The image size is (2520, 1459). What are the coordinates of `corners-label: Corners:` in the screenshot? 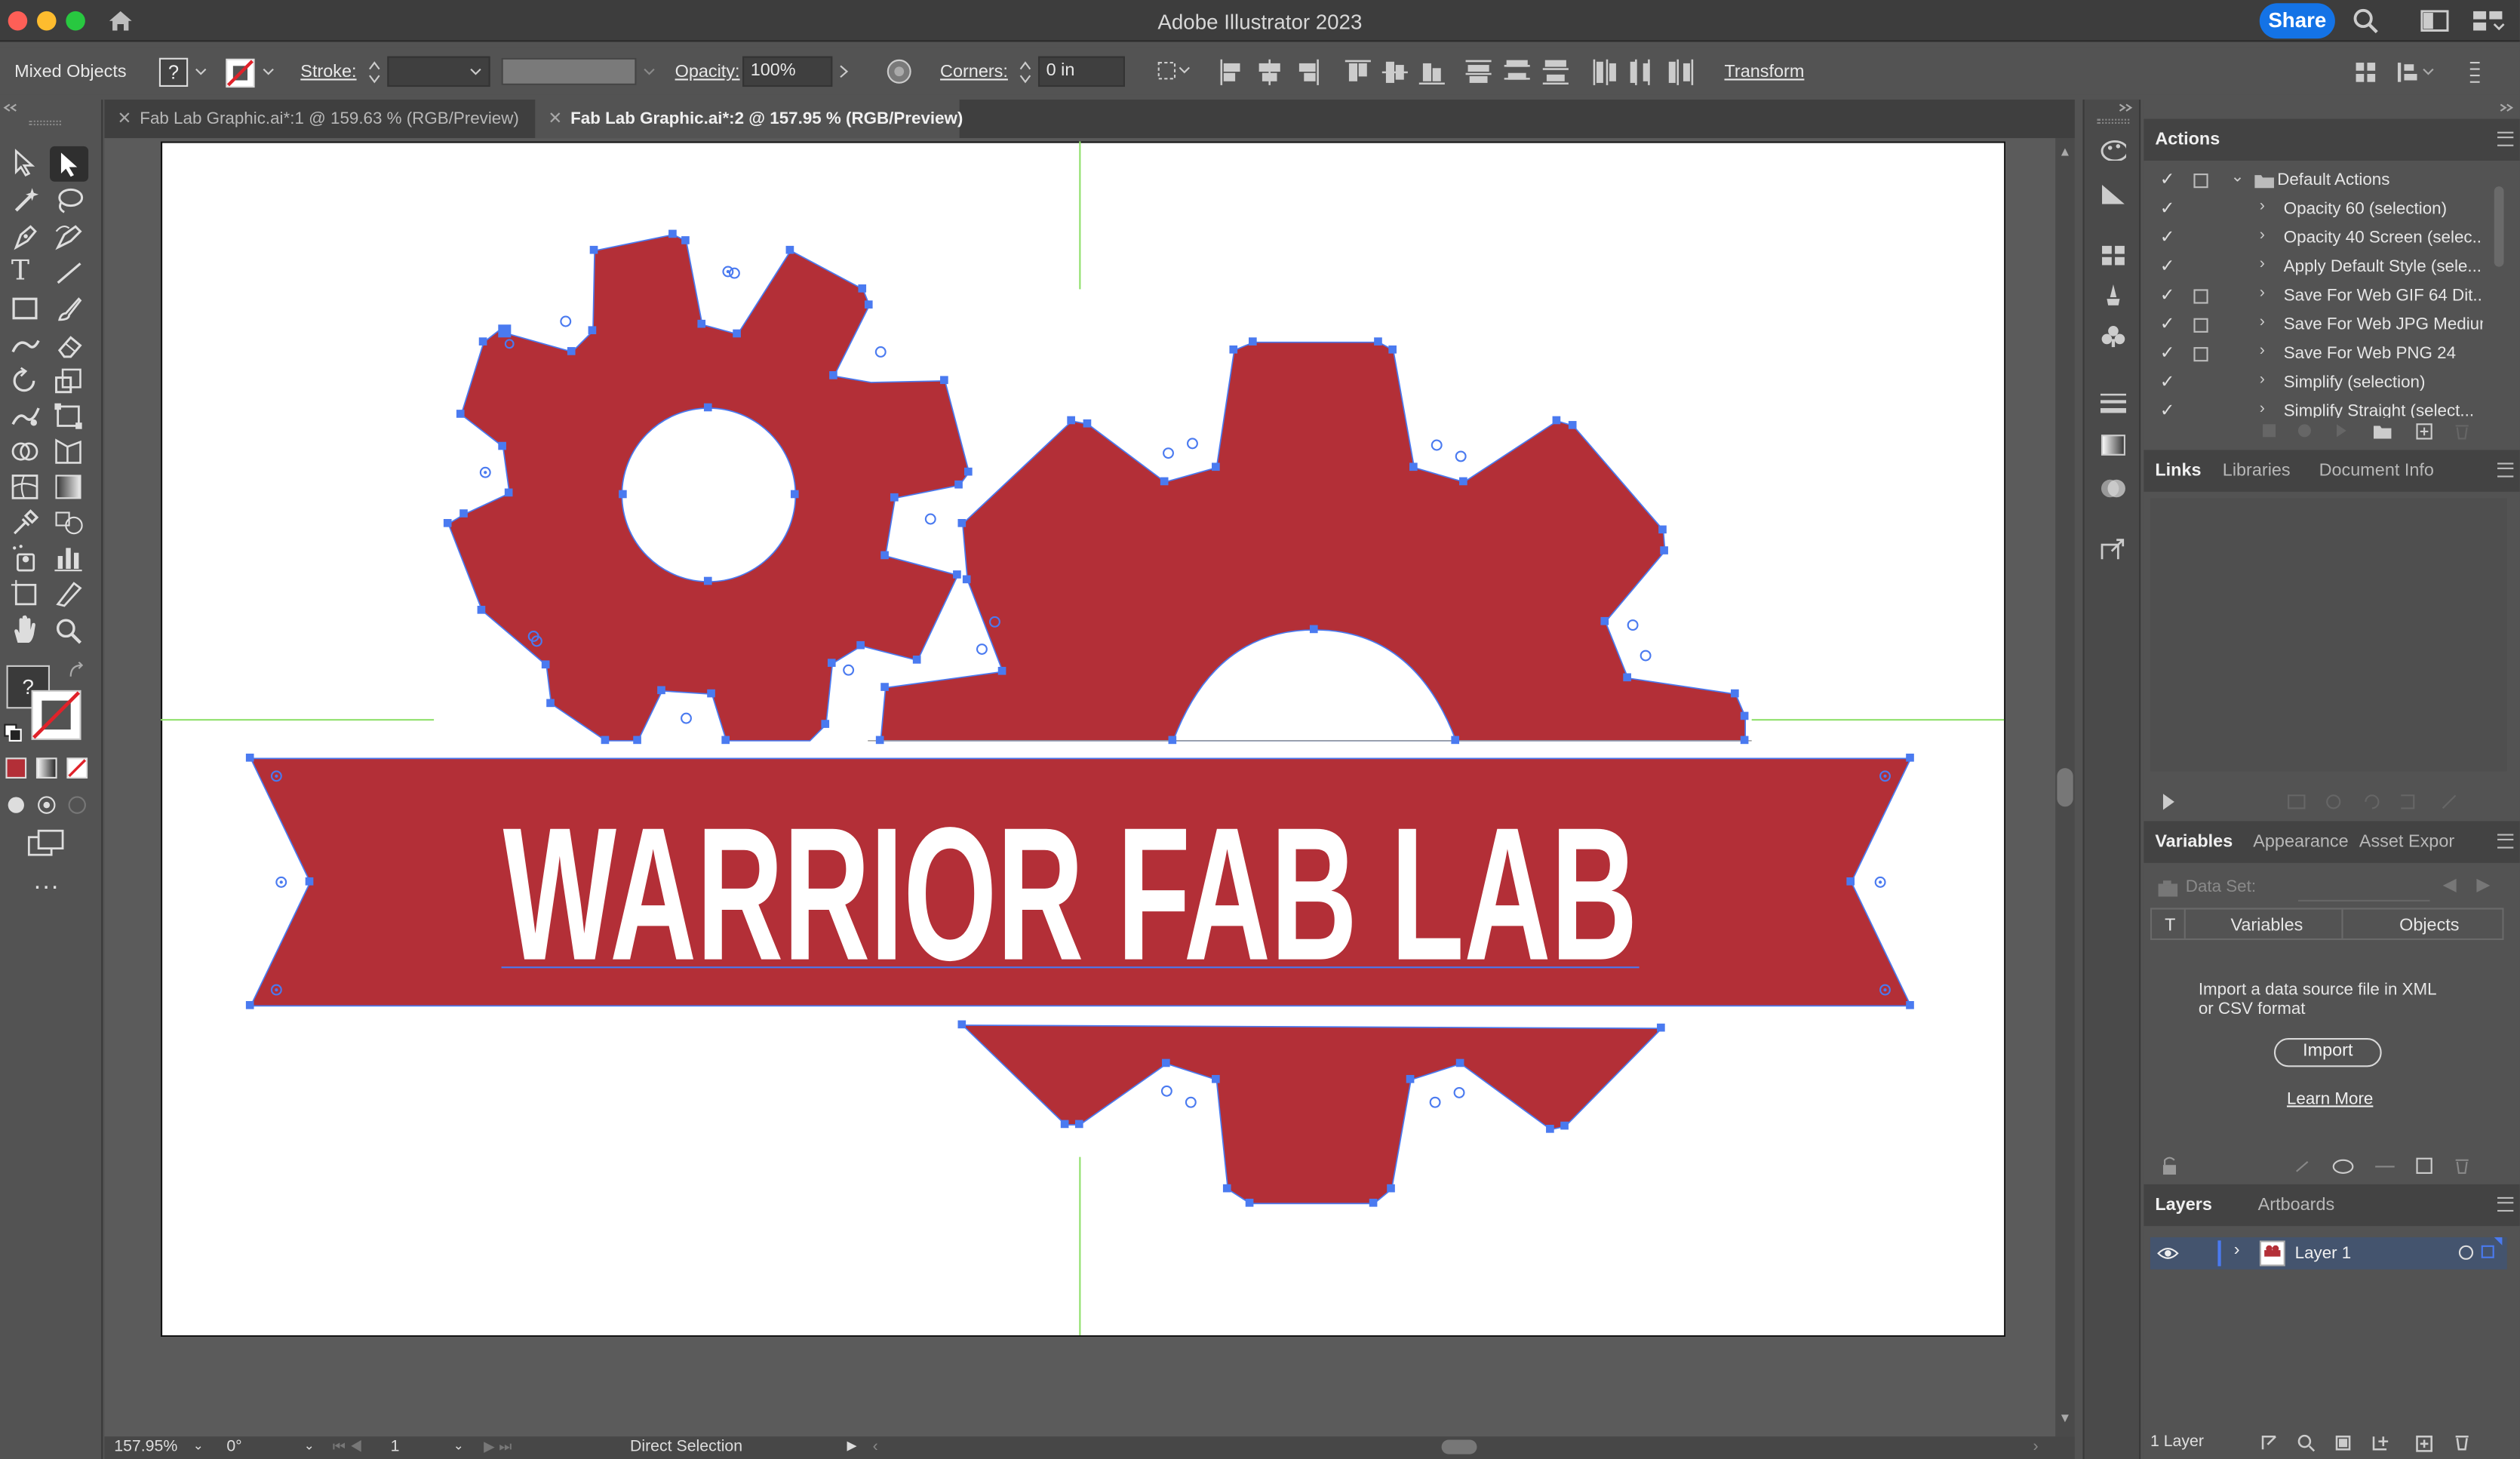 It's located at (974, 72).